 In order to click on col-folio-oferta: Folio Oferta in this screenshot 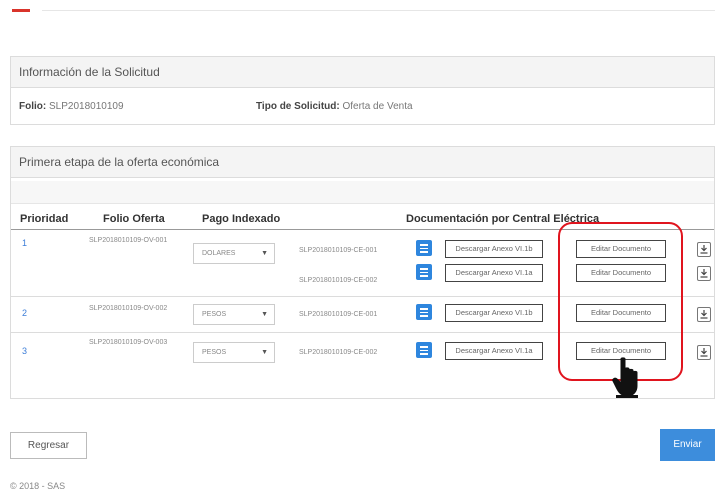, I will do `click(134, 219)`.